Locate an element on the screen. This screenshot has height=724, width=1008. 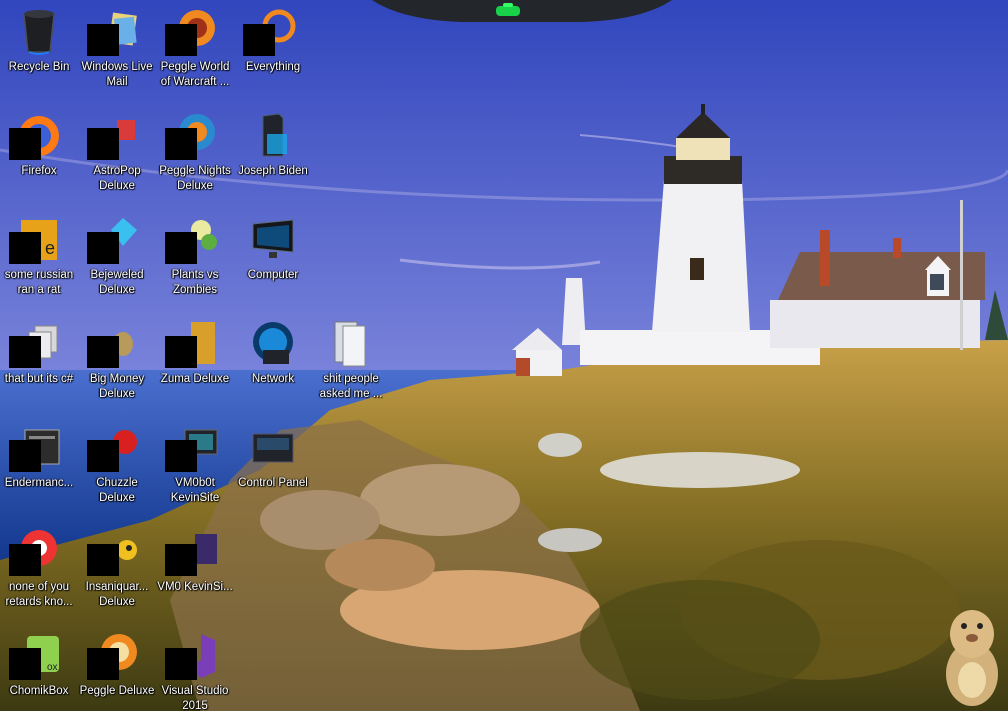
icon-label: Joseph Biden is located at coordinates (273, 171).